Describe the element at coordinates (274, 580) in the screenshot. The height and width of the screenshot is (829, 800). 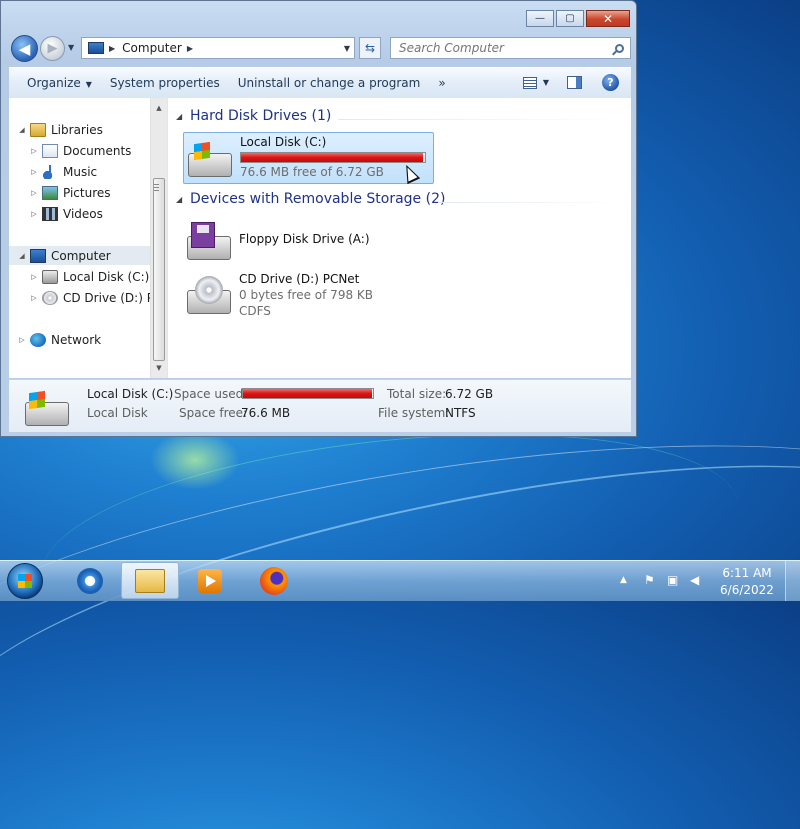
I see `taskbar-firefox` at that location.